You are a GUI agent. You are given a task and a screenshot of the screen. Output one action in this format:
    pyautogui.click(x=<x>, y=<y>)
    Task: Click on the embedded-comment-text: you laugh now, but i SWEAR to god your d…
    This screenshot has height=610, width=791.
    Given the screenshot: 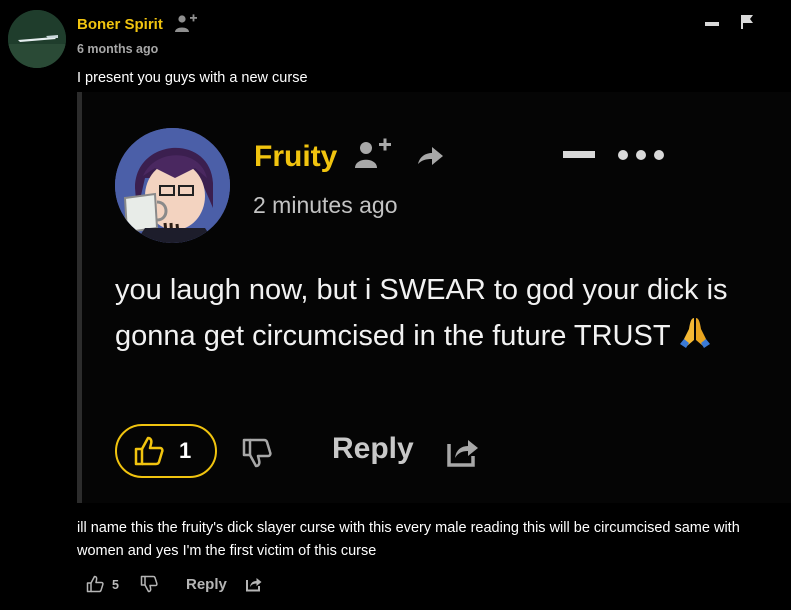 What is the action you would take?
    pyautogui.click(x=445, y=313)
    